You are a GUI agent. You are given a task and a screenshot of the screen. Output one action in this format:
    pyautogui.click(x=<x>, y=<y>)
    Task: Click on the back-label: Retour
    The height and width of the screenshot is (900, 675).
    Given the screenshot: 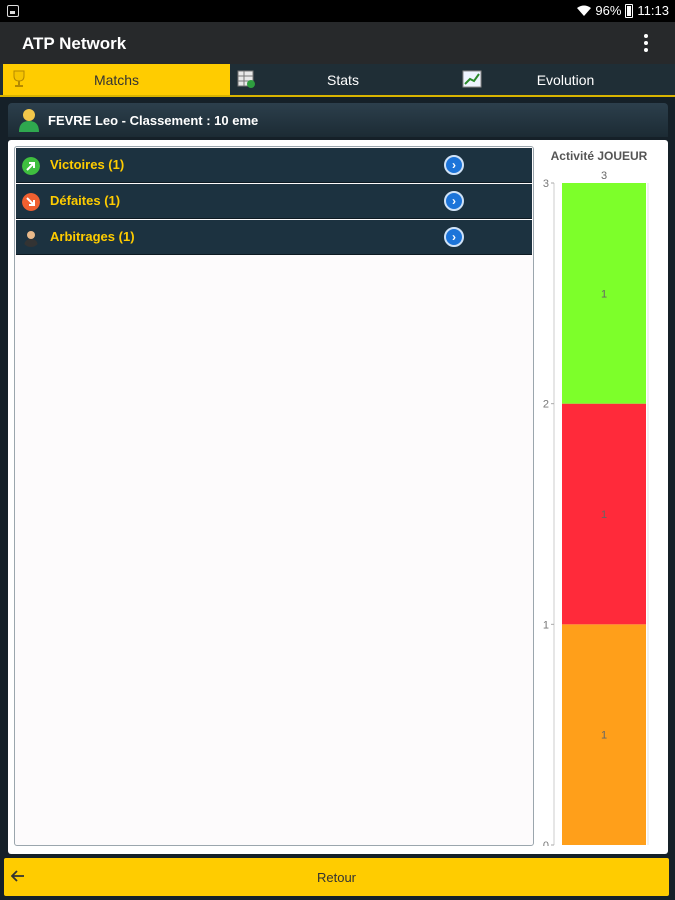 What is the action you would take?
    pyautogui.click(x=336, y=877)
    